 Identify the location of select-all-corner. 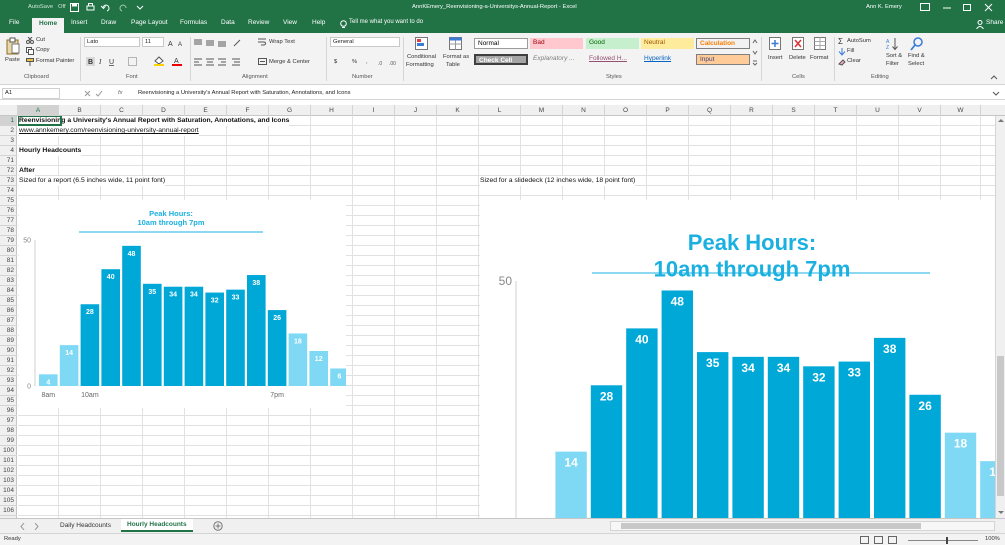
(9, 110).